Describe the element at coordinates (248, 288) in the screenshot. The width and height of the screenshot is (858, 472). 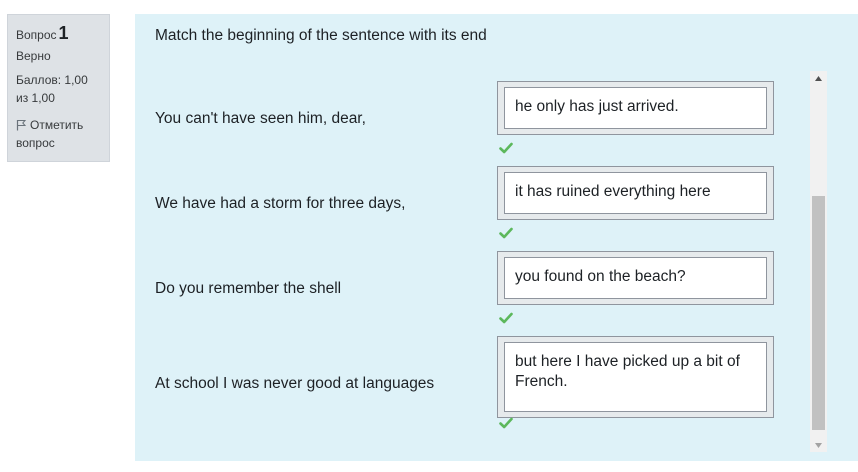
I see `sentence-beginning: Do you remember the shell` at that location.